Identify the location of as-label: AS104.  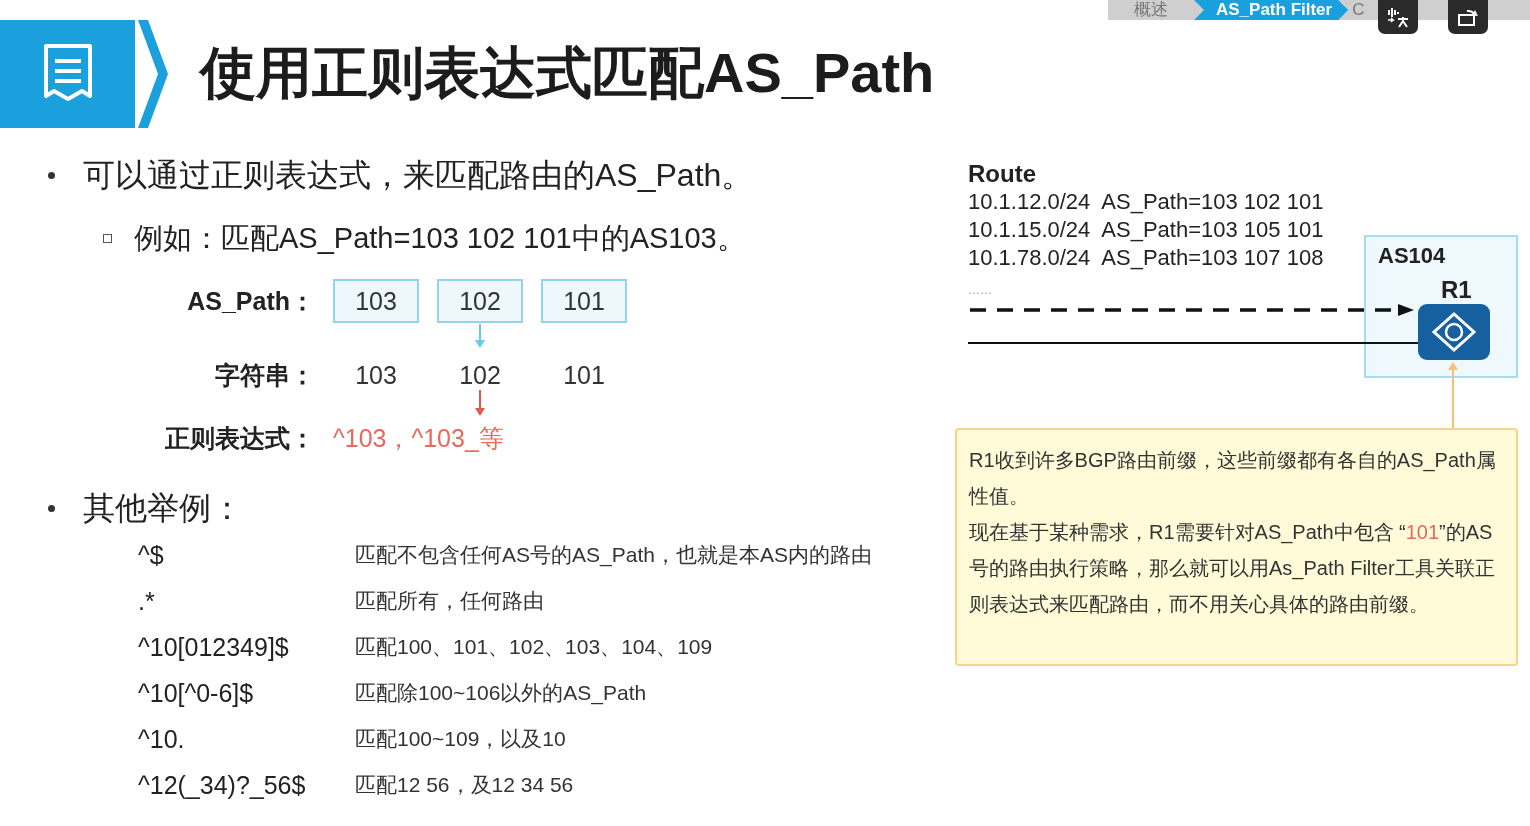
(1412, 256).